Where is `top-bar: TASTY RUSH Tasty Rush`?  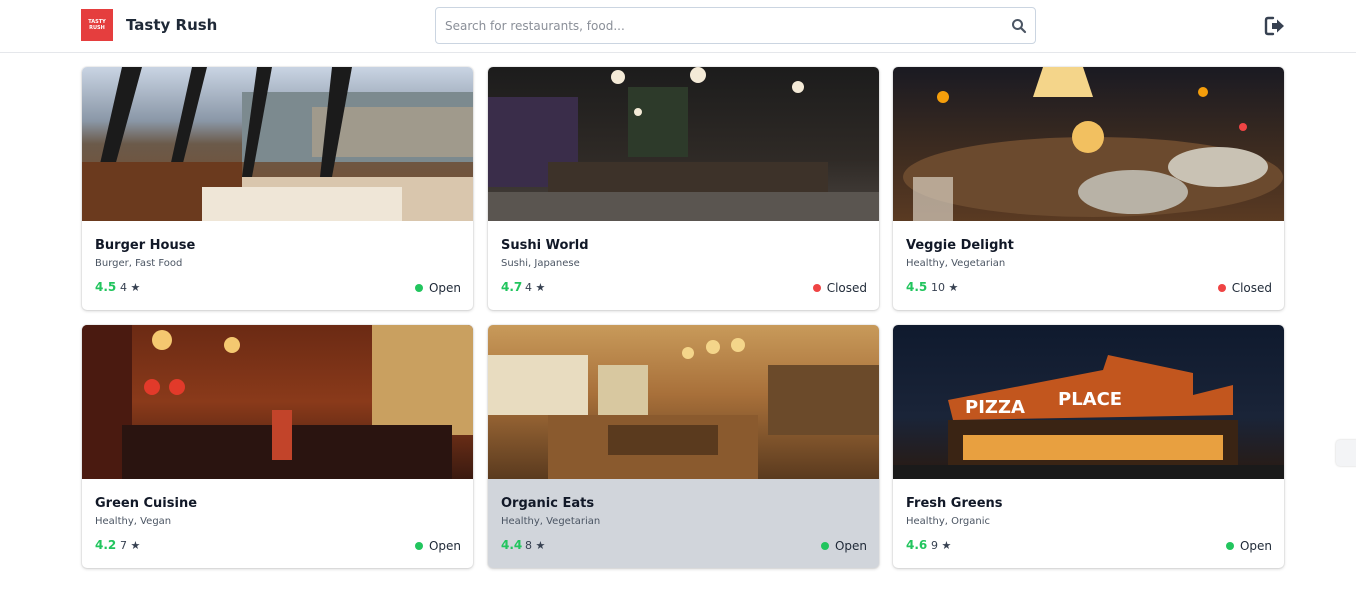
top-bar: TASTY RUSH Tasty Rush is located at coordinates (678, 26).